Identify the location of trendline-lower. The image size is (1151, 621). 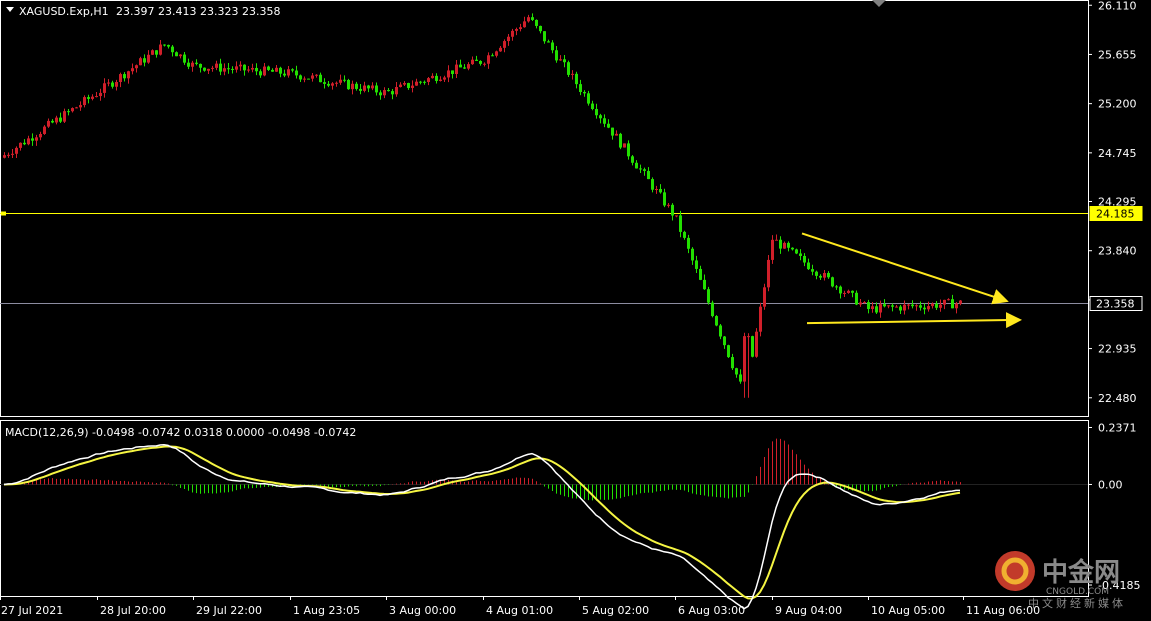
(914, 320).